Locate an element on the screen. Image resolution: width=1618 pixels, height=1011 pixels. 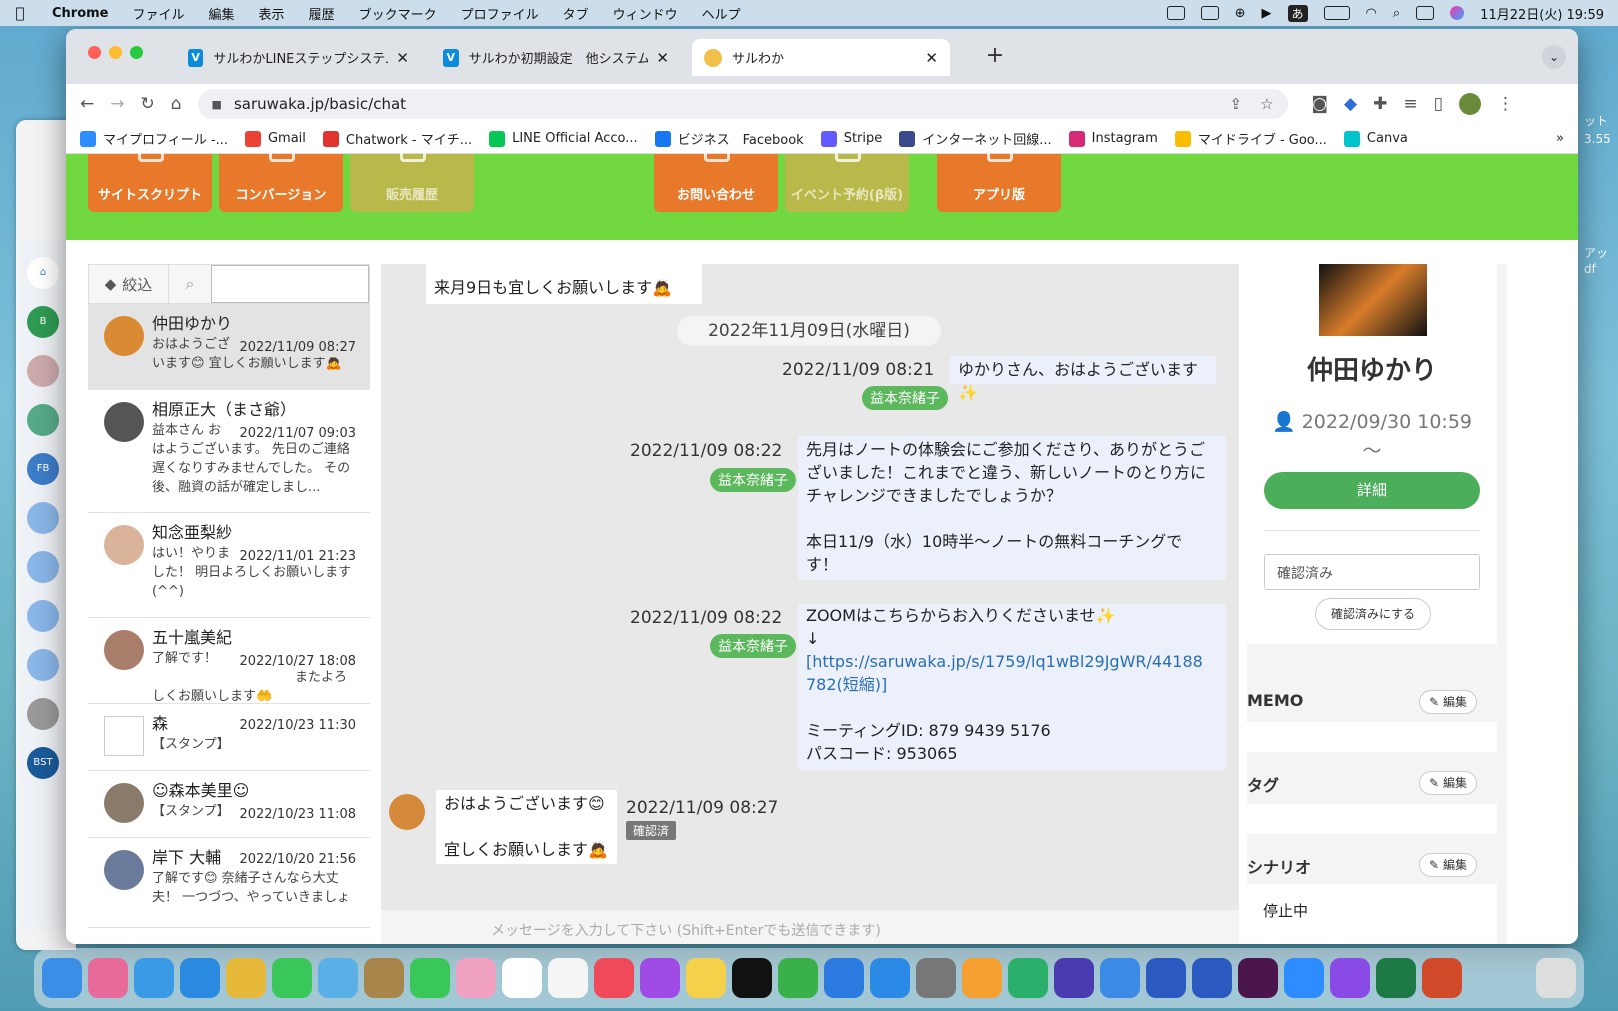
menu-view: 表示 is located at coordinates (272, 13).